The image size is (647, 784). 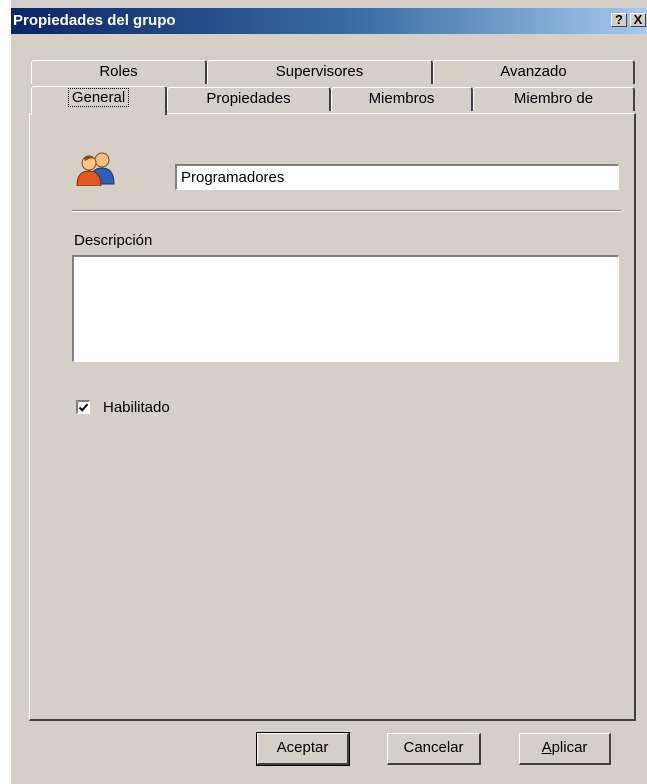 I want to click on apply-accesskey: A, so click(x=546, y=747).